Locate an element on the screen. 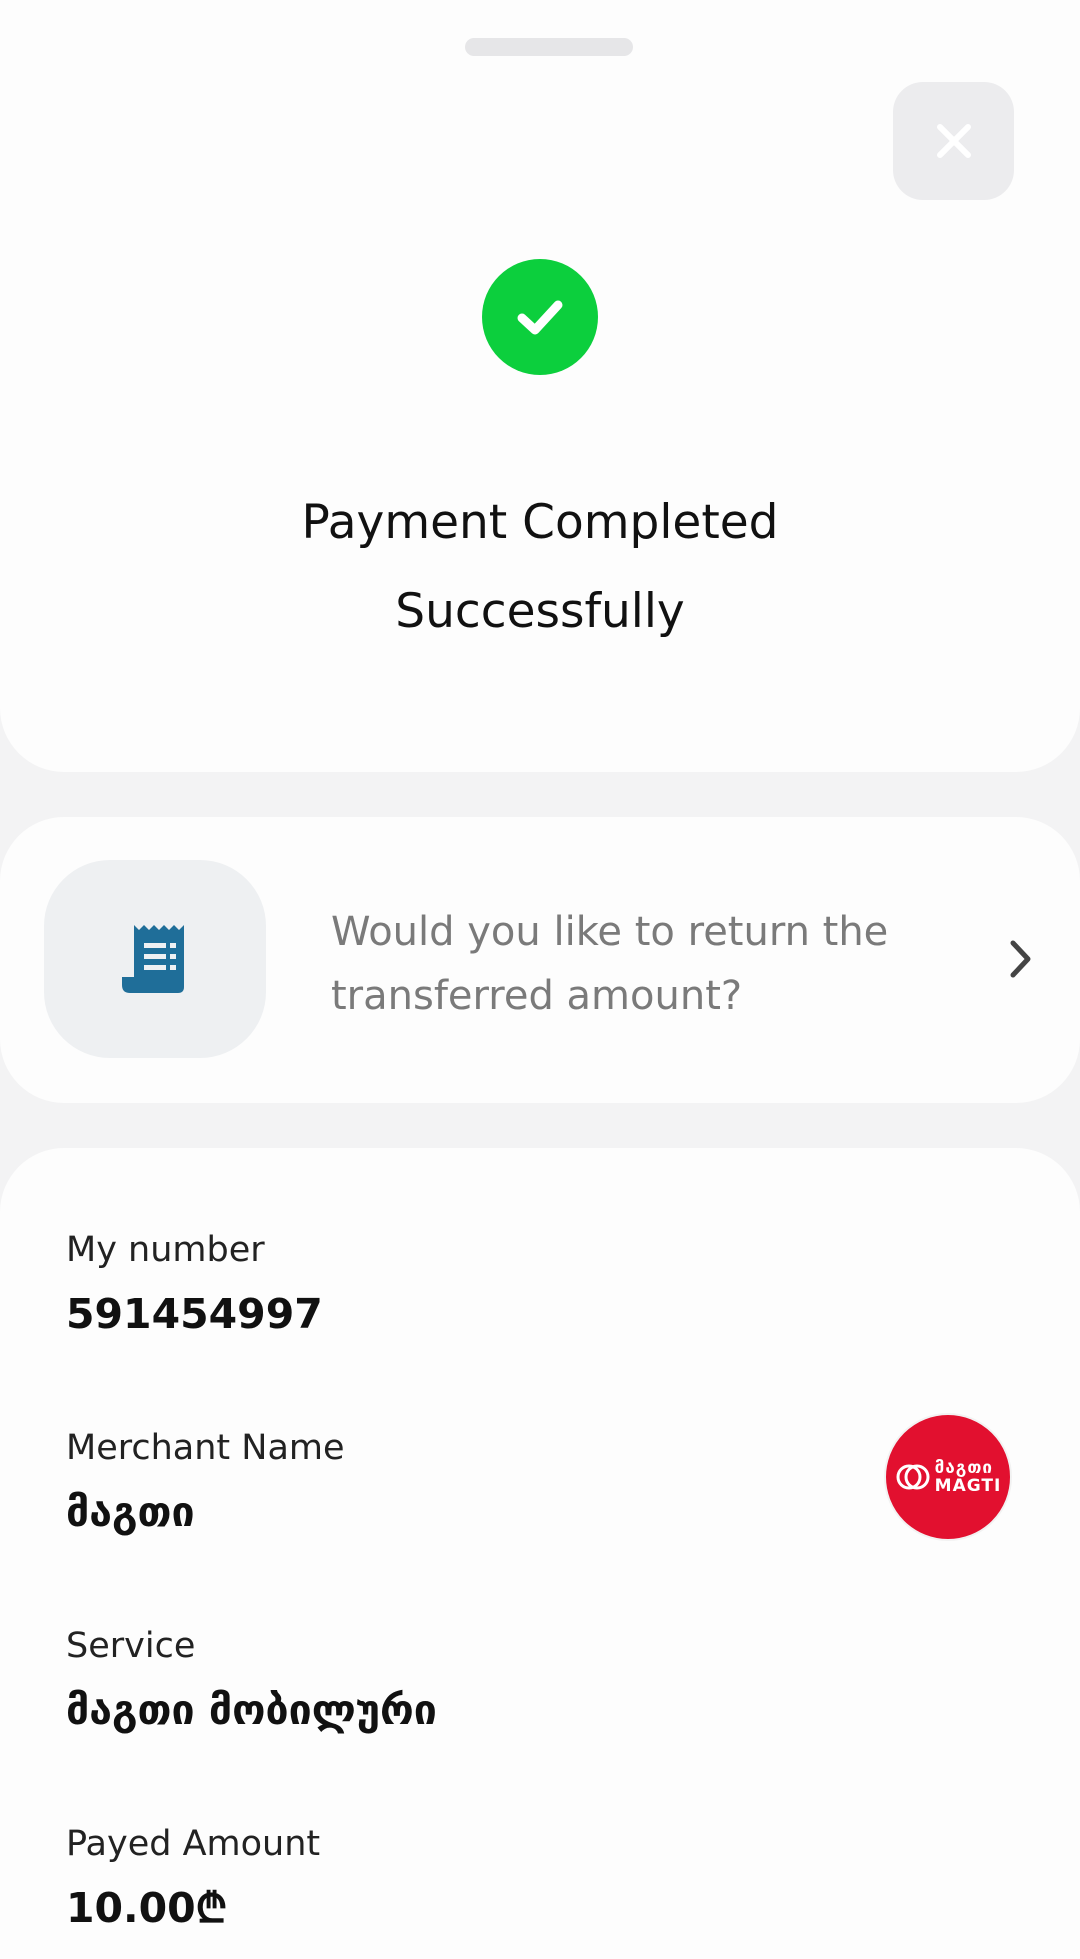 This screenshot has width=1080, height=1959. merchant-logo: მაგთი MAGTI is located at coordinates (948, 1477).